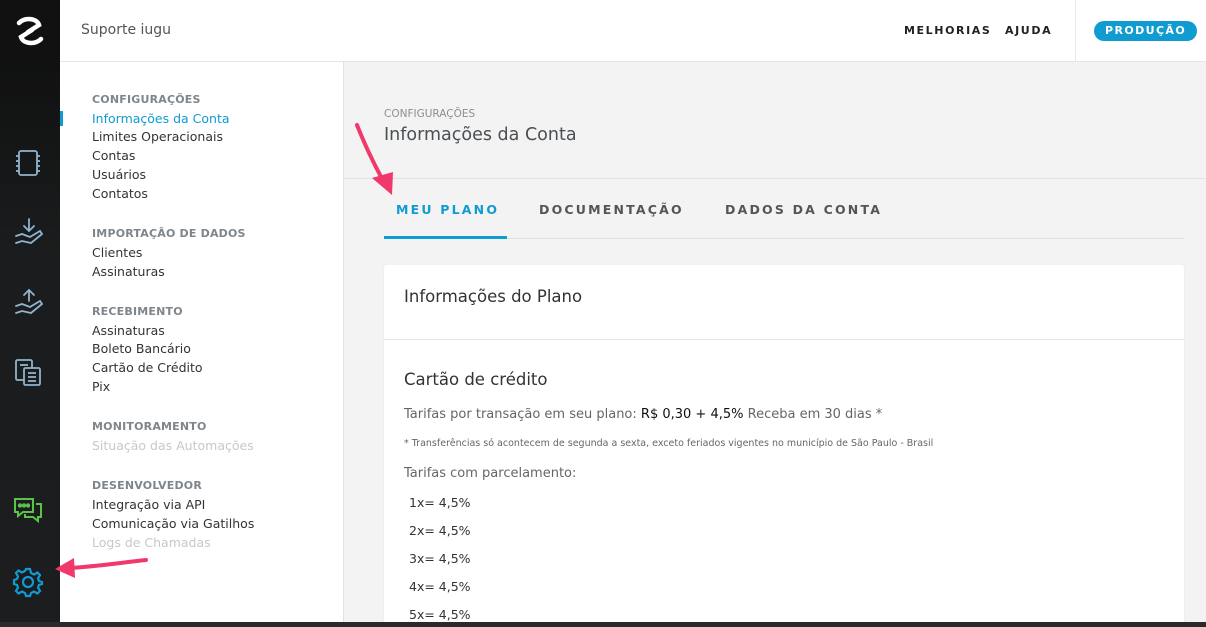  What do you see at coordinates (803, 209) in the screenshot?
I see `tab-dados-da-conta: DADOS DA CONTA` at bounding box center [803, 209].